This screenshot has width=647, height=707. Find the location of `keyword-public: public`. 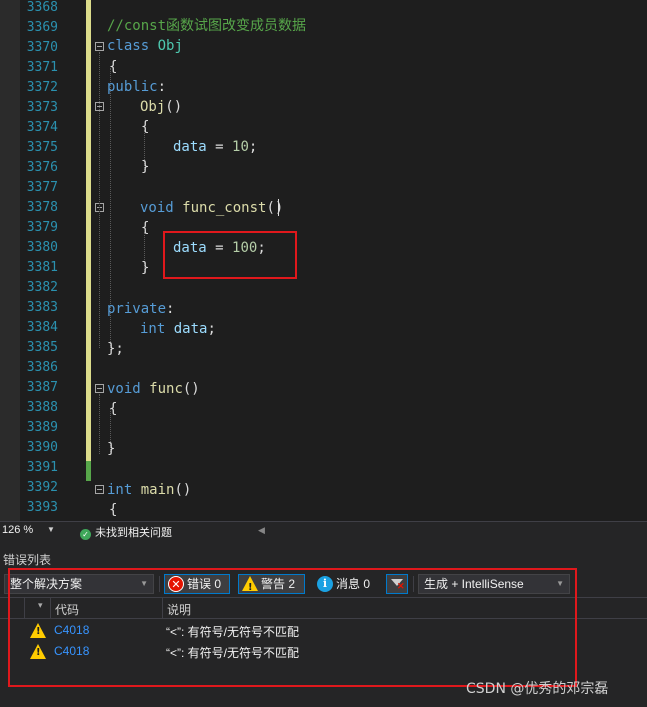

keyword-public: public is located at coordinates (132, 87).